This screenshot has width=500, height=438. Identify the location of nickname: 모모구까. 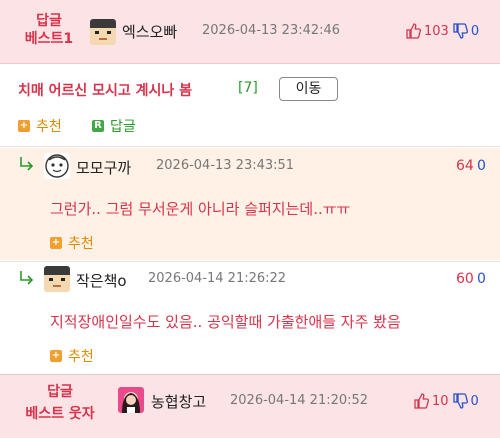
(103, 167).